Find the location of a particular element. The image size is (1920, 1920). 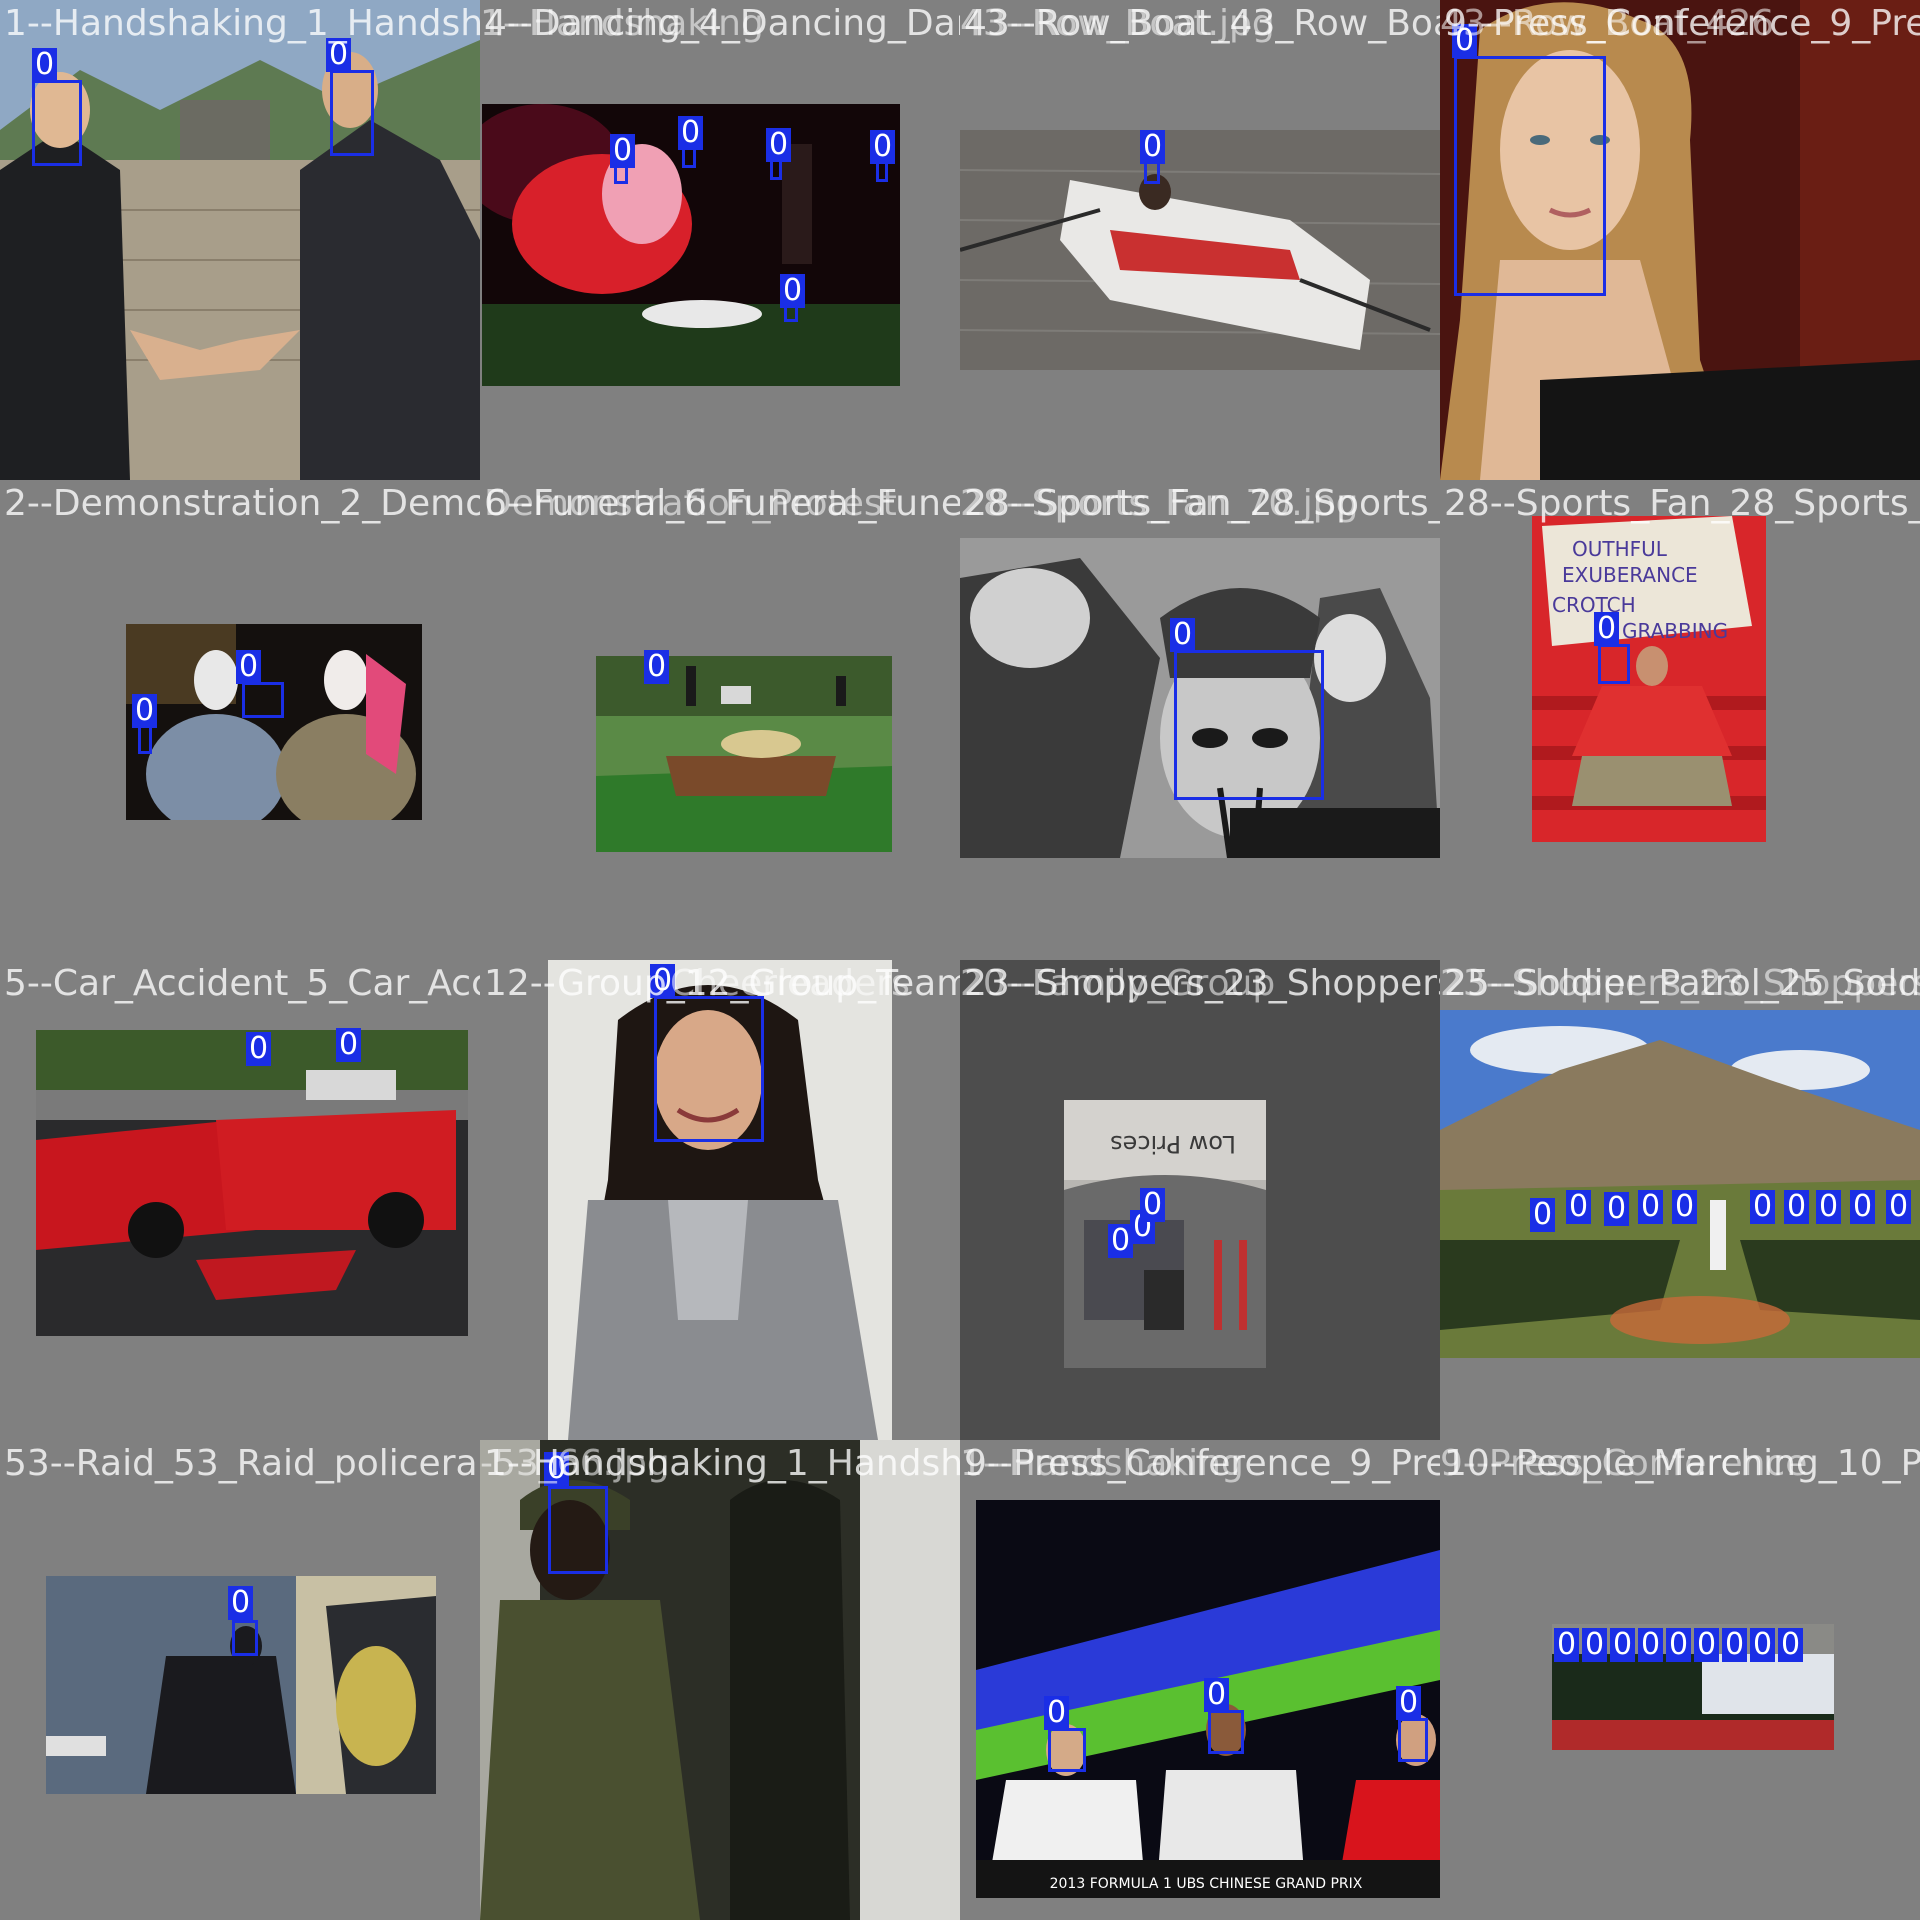

tile-demonstration: 0 0 2--Demonstration_2_Demonstration is located at coordinates (240, 720).